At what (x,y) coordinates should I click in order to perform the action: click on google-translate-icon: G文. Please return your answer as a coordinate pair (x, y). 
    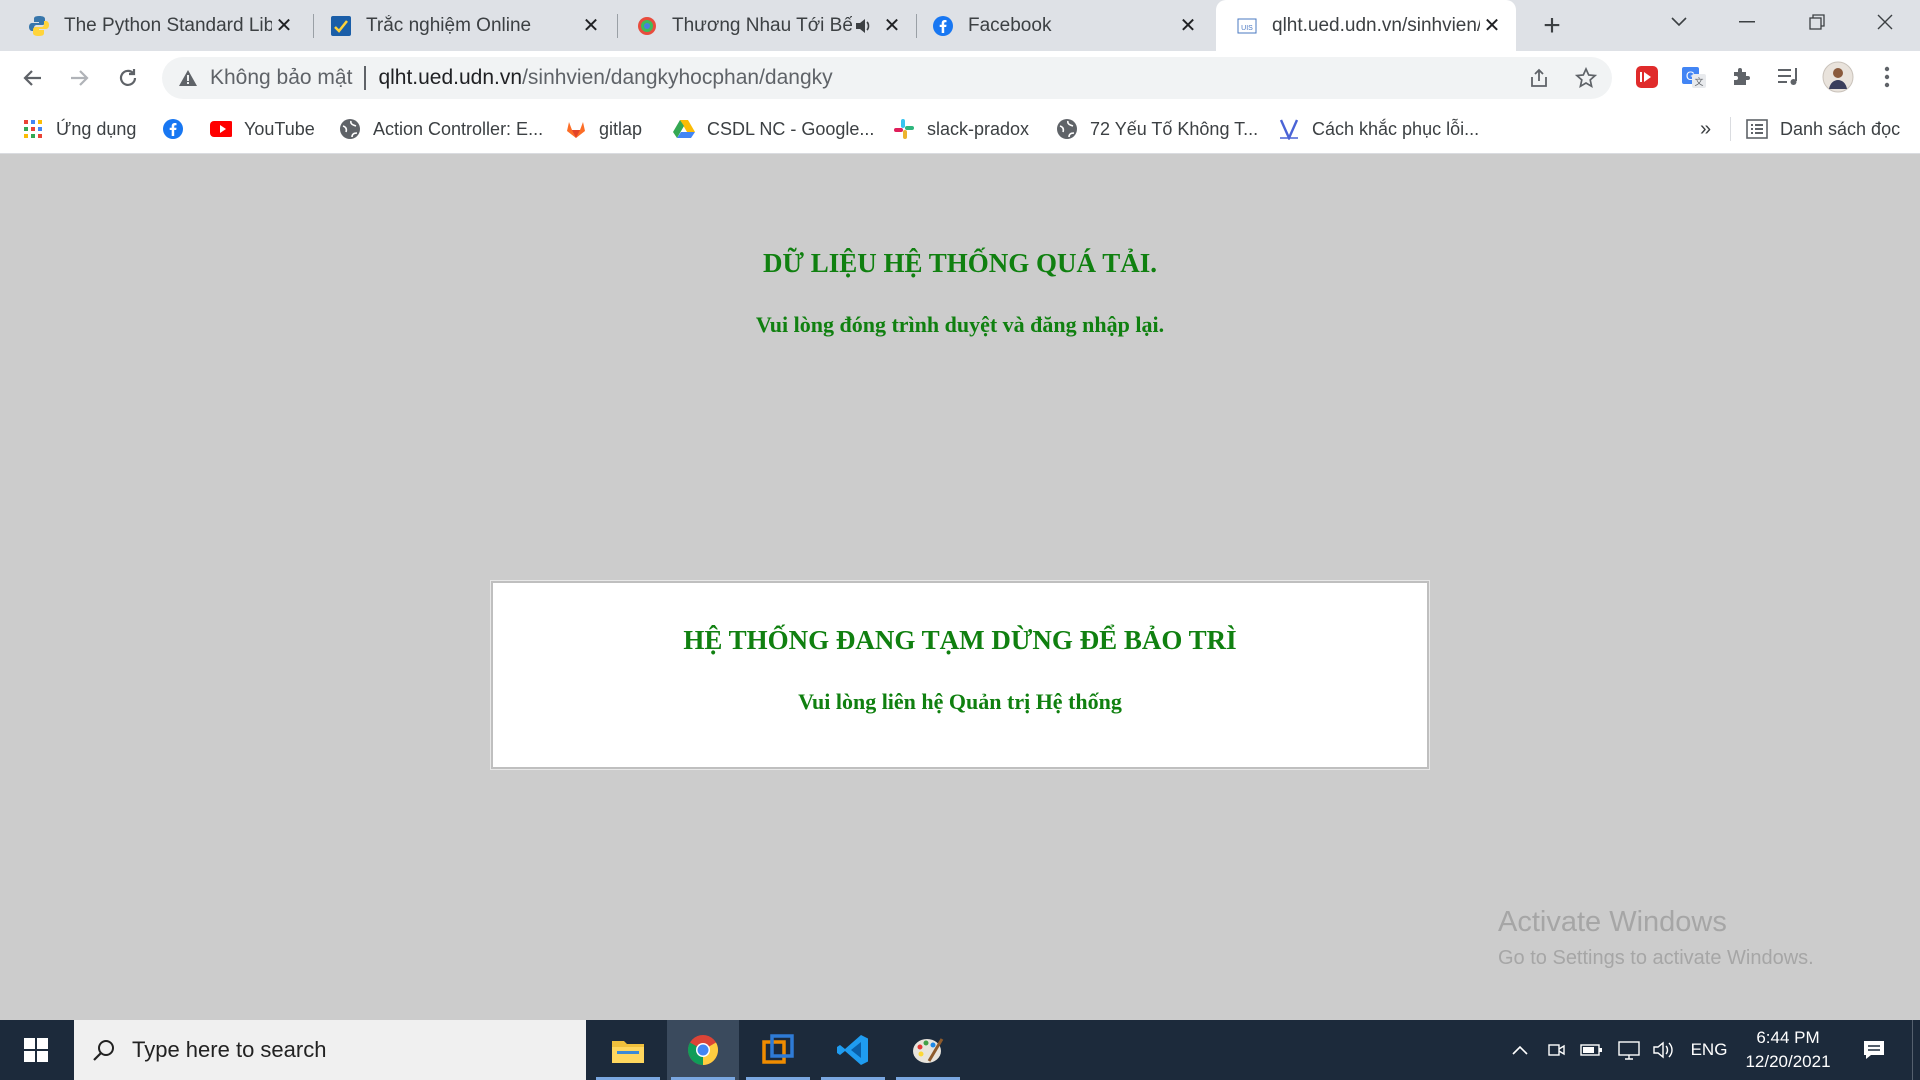
    Looking at the image, I should click on (1694, 77).